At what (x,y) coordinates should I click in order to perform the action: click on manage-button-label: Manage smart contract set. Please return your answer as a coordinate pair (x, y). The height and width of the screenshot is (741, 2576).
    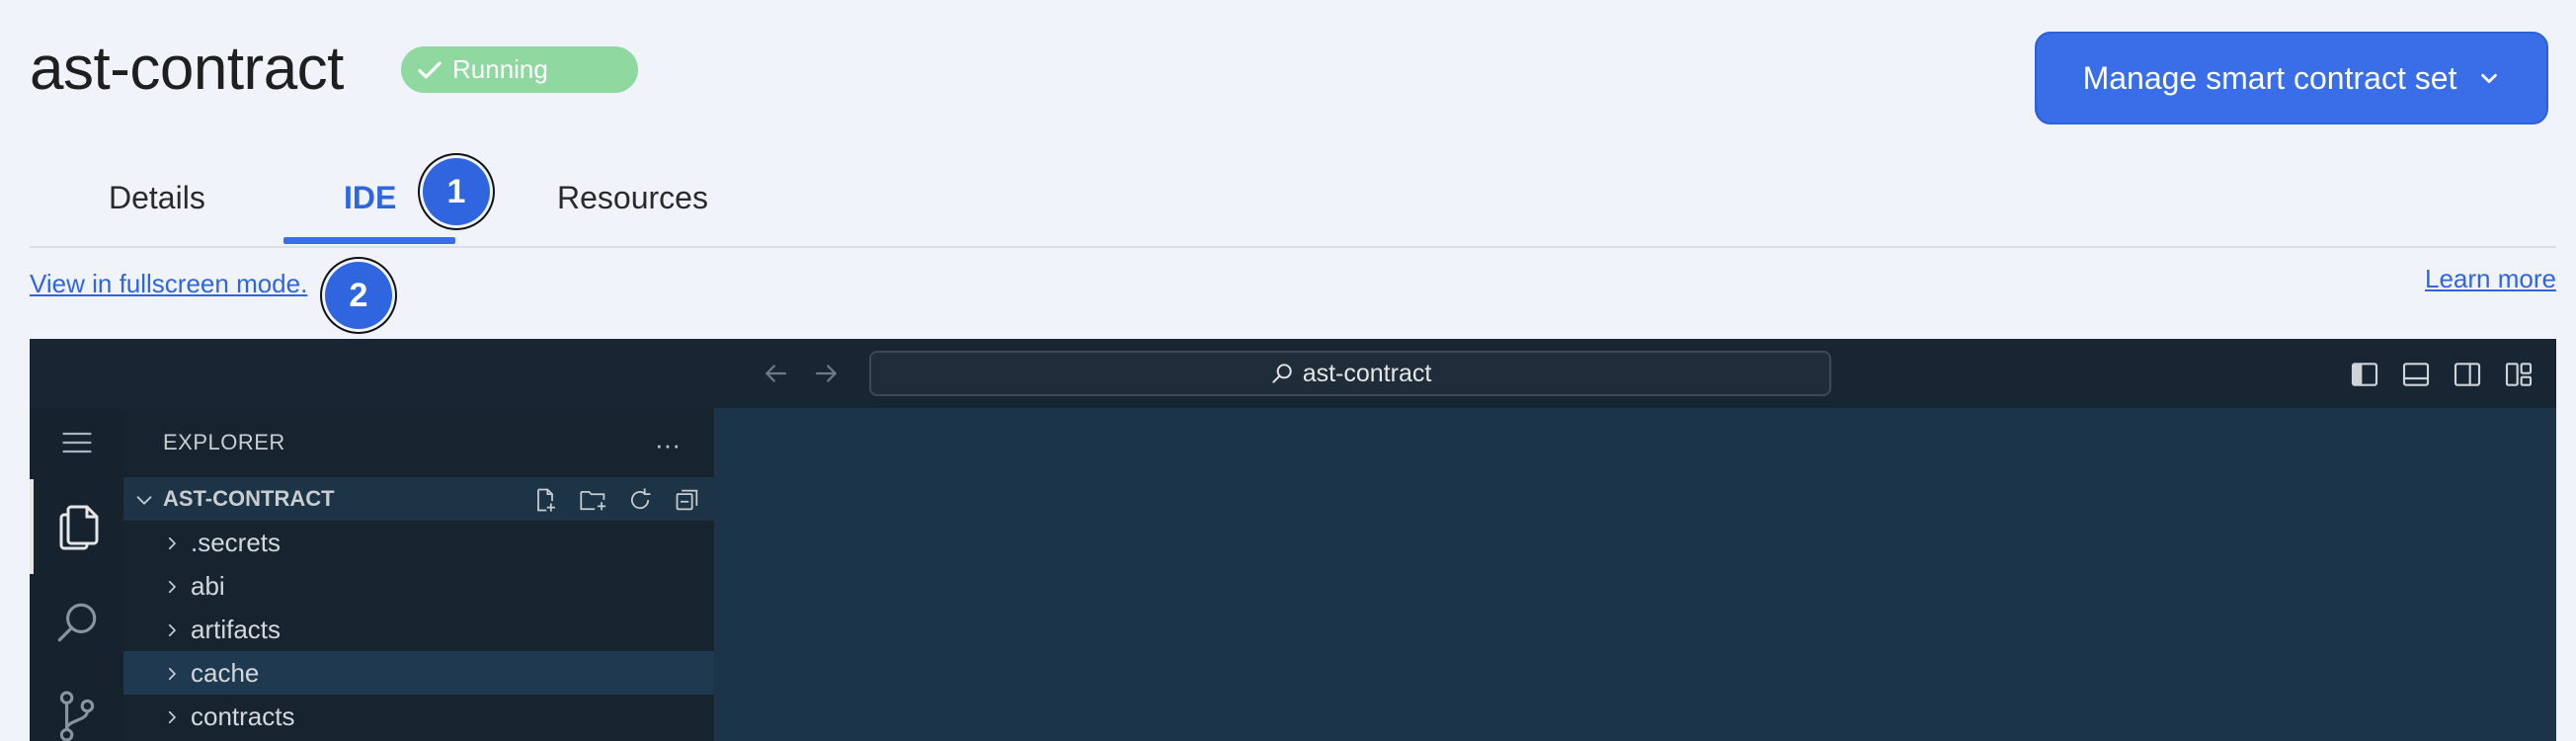
    Looking at the image, I should click on (2269, 77).